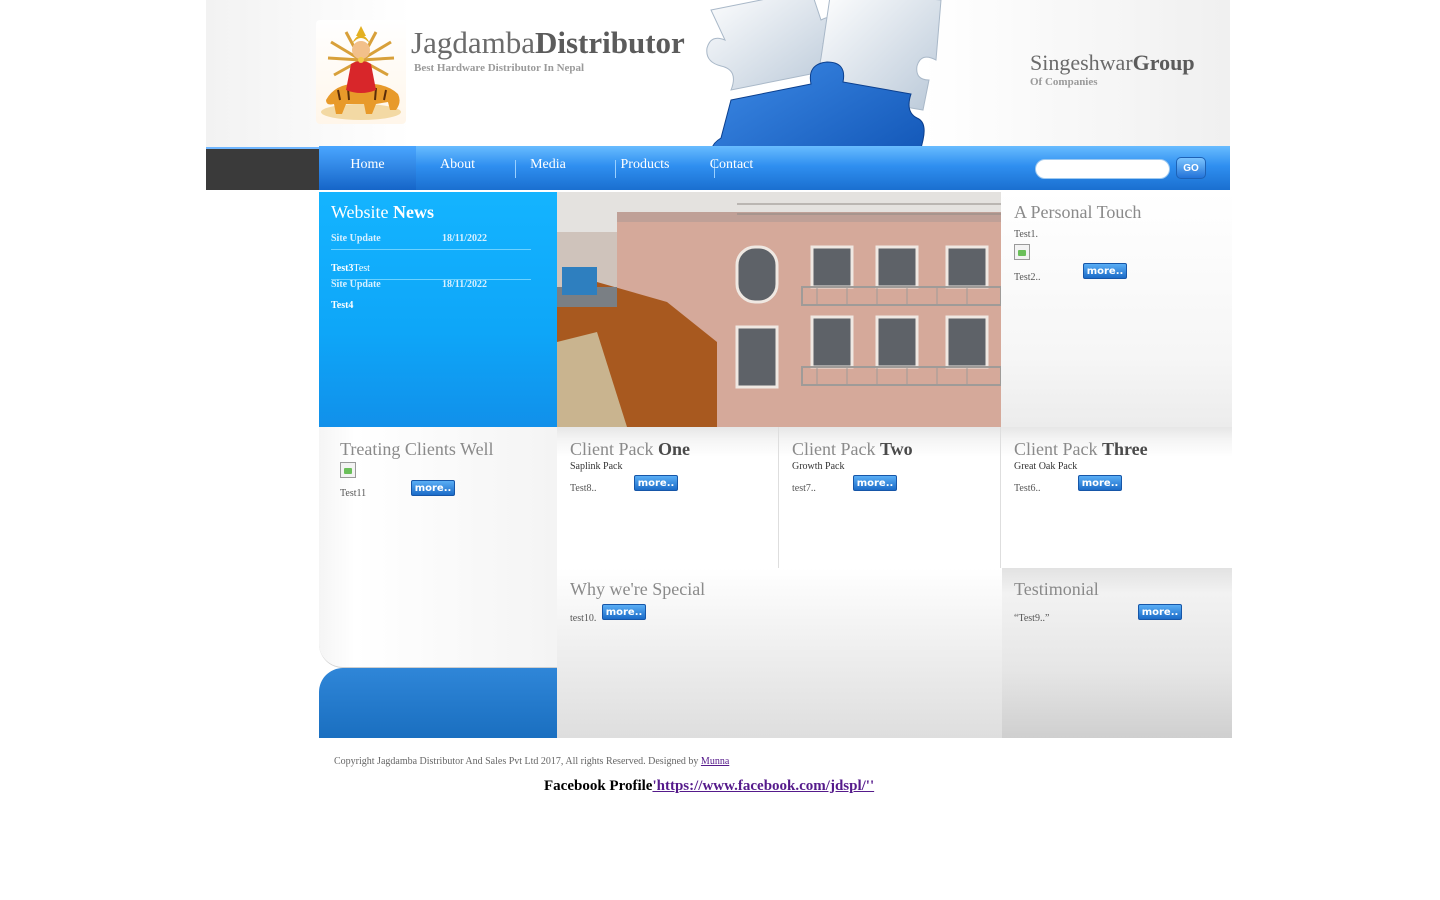 This screenshot has height=900, width=1440. What do you see at coordinates (438, 703) in the screenshot?
I see `left-blue-block` at bounding box center [438, 703].